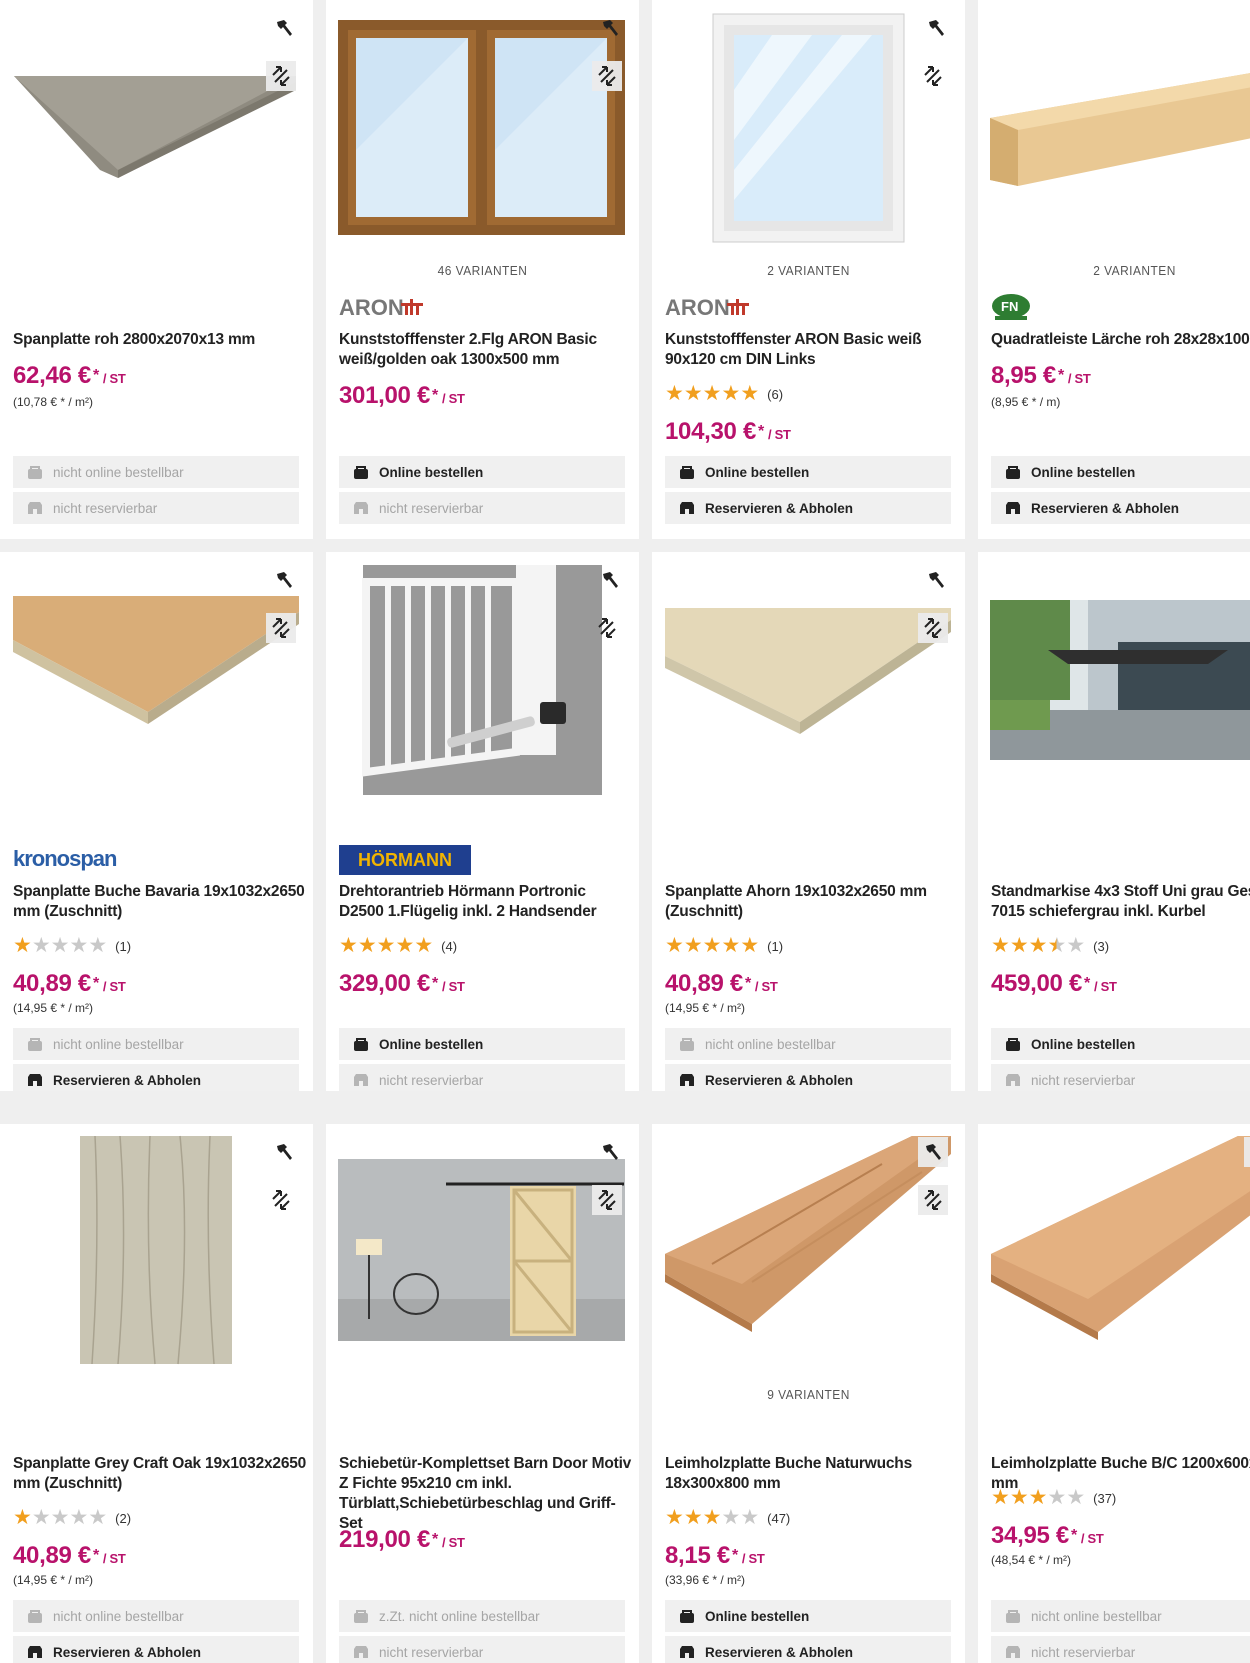  I want to click on unit-price: (33,96 € * / m²), so click(705, 1580).